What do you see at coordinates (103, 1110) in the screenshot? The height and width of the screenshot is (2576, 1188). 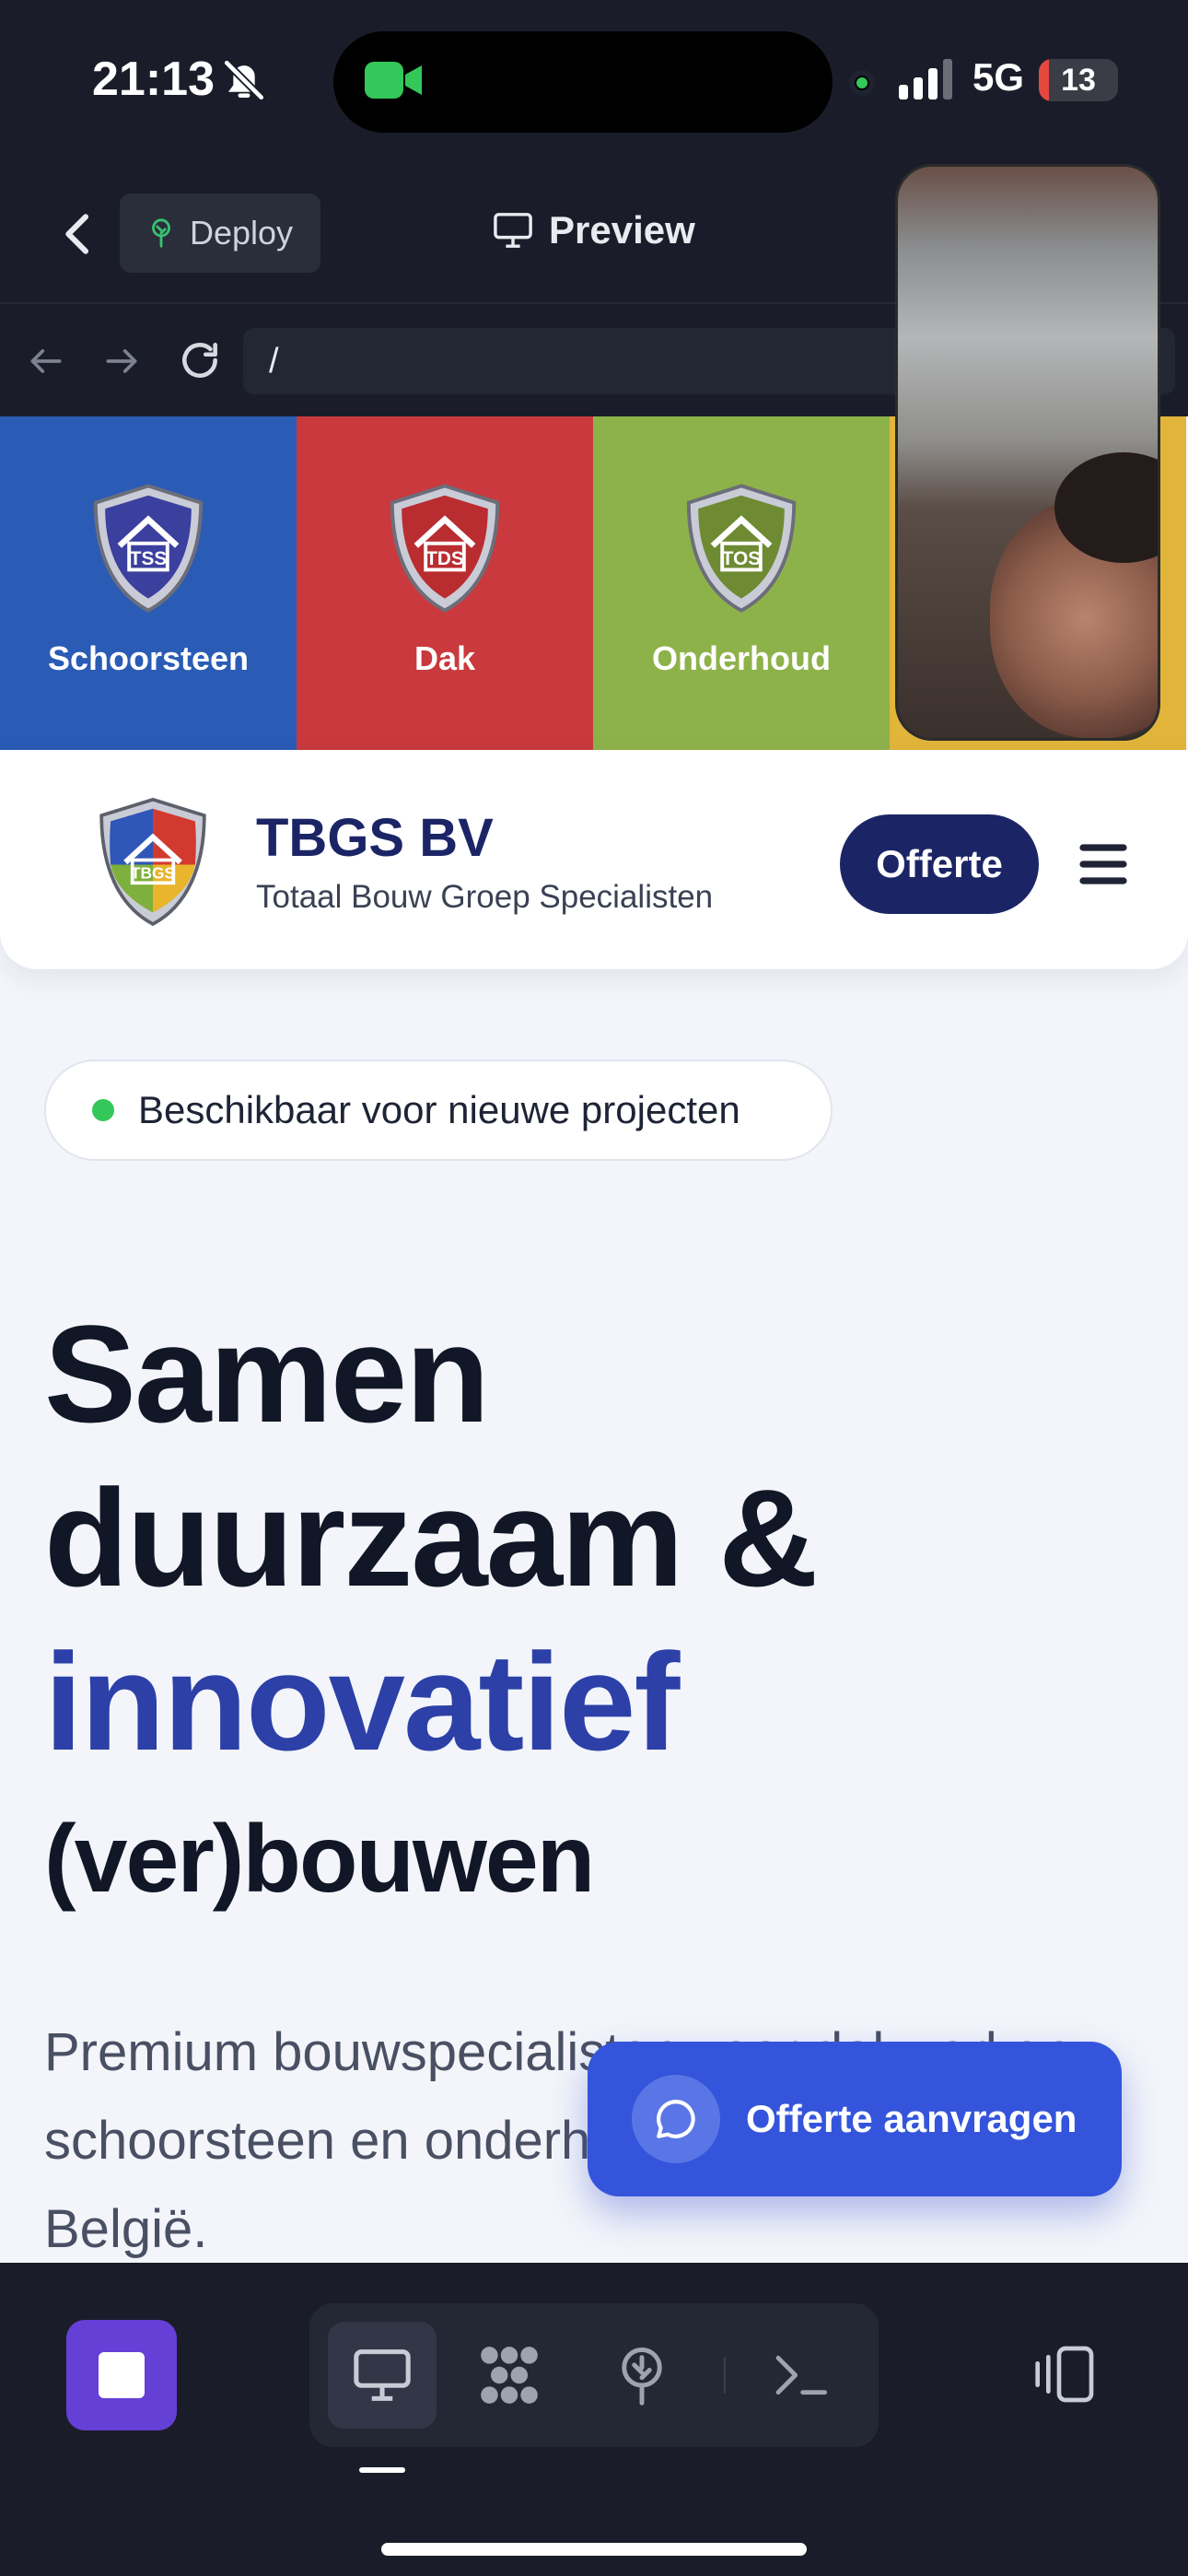 I see `status-dot` at bounding box center [103, 1110].